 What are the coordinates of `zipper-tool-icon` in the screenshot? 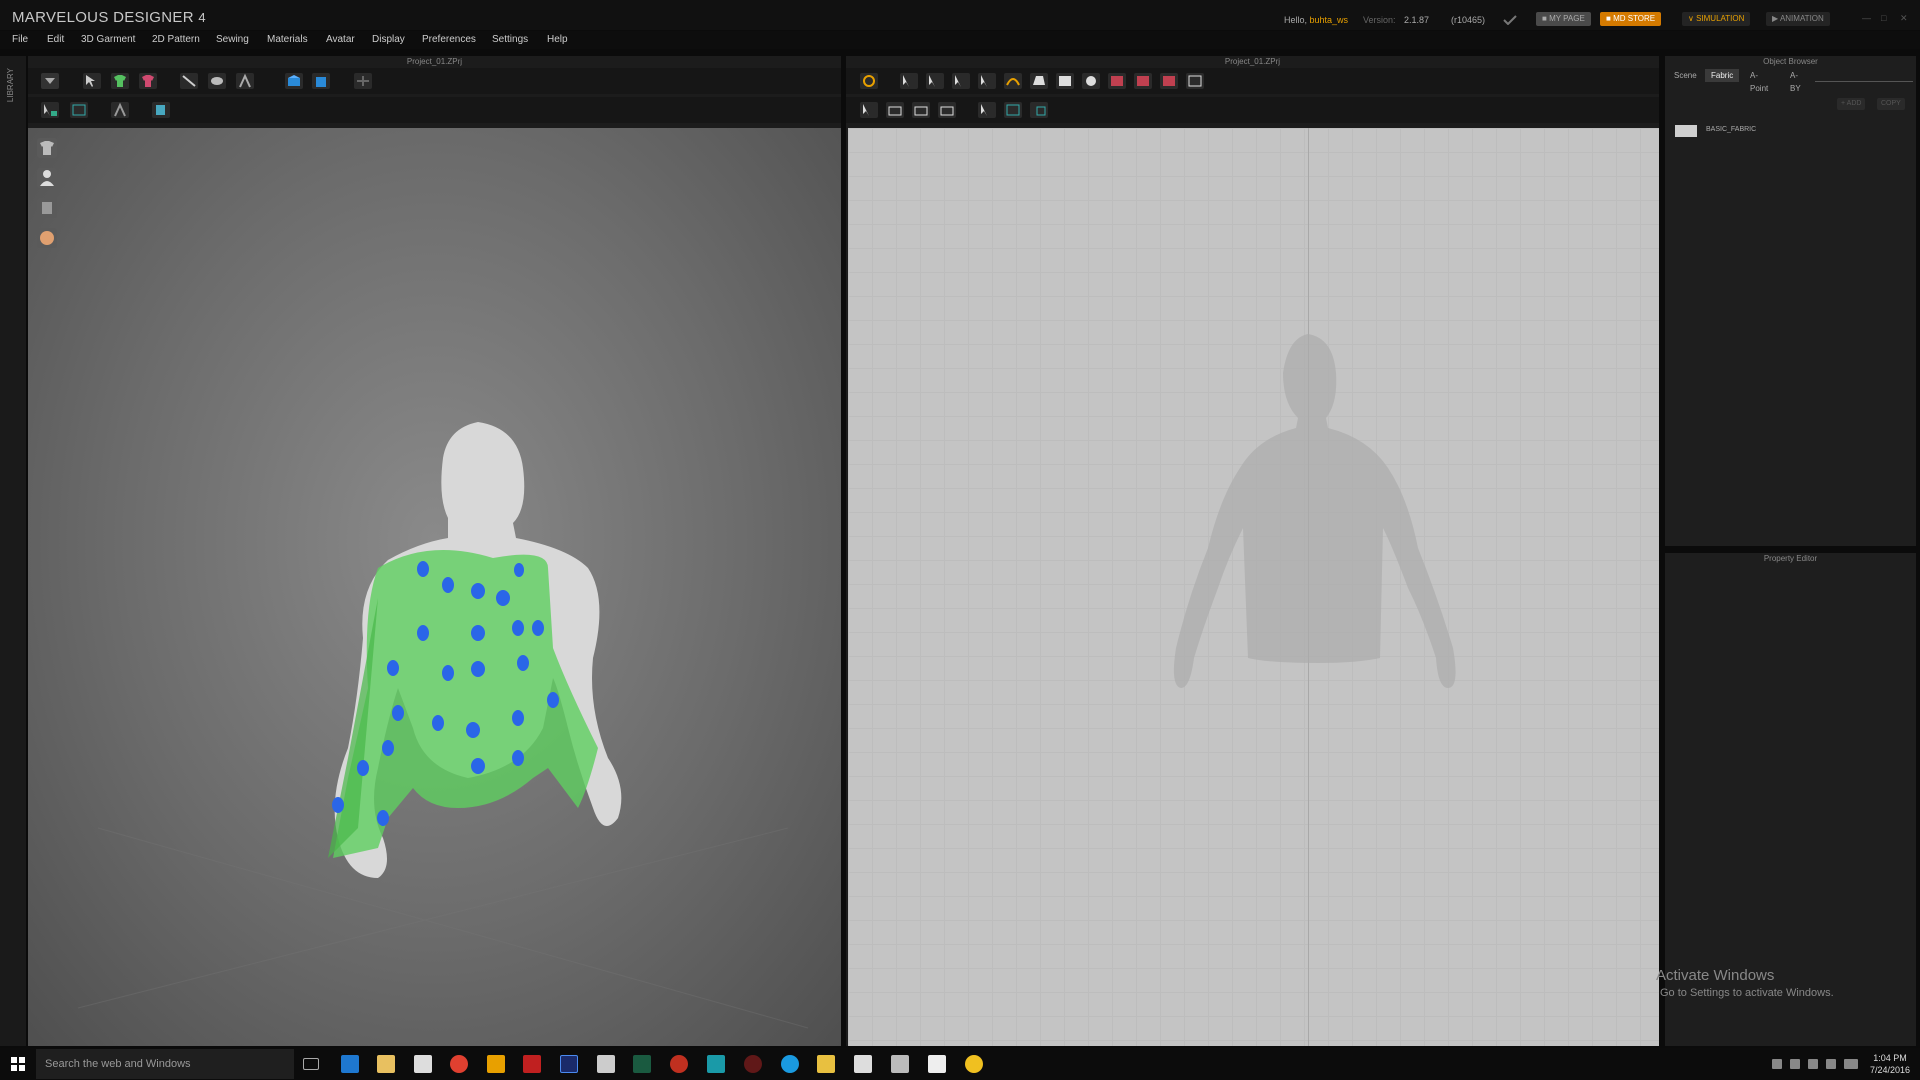 It's located at (321, 81).